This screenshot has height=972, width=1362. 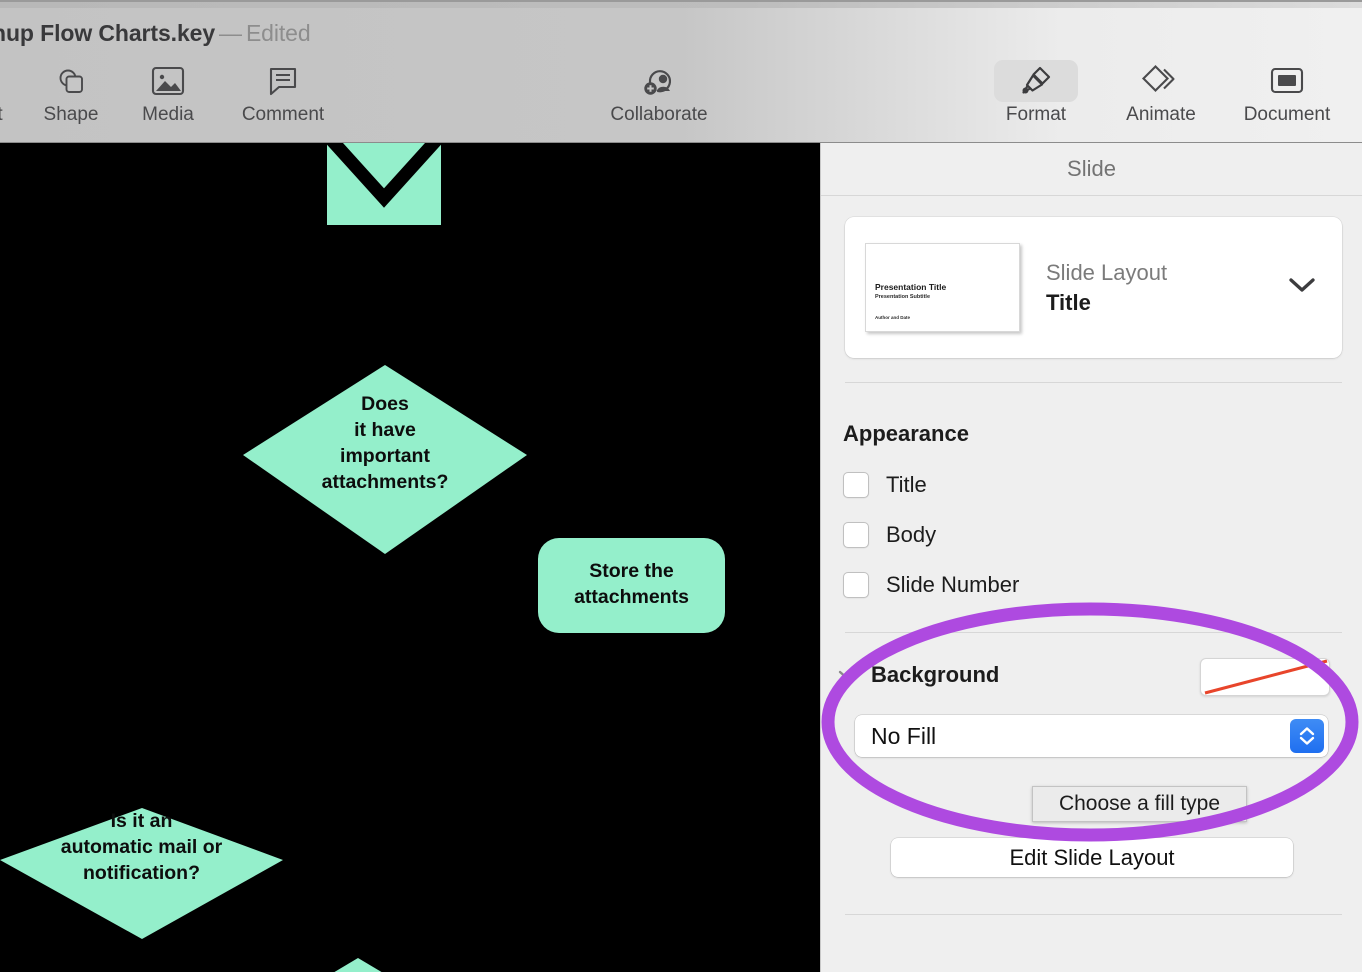 I want to click on toolbar-label-comment: Comment, so click(x=283, y=114).